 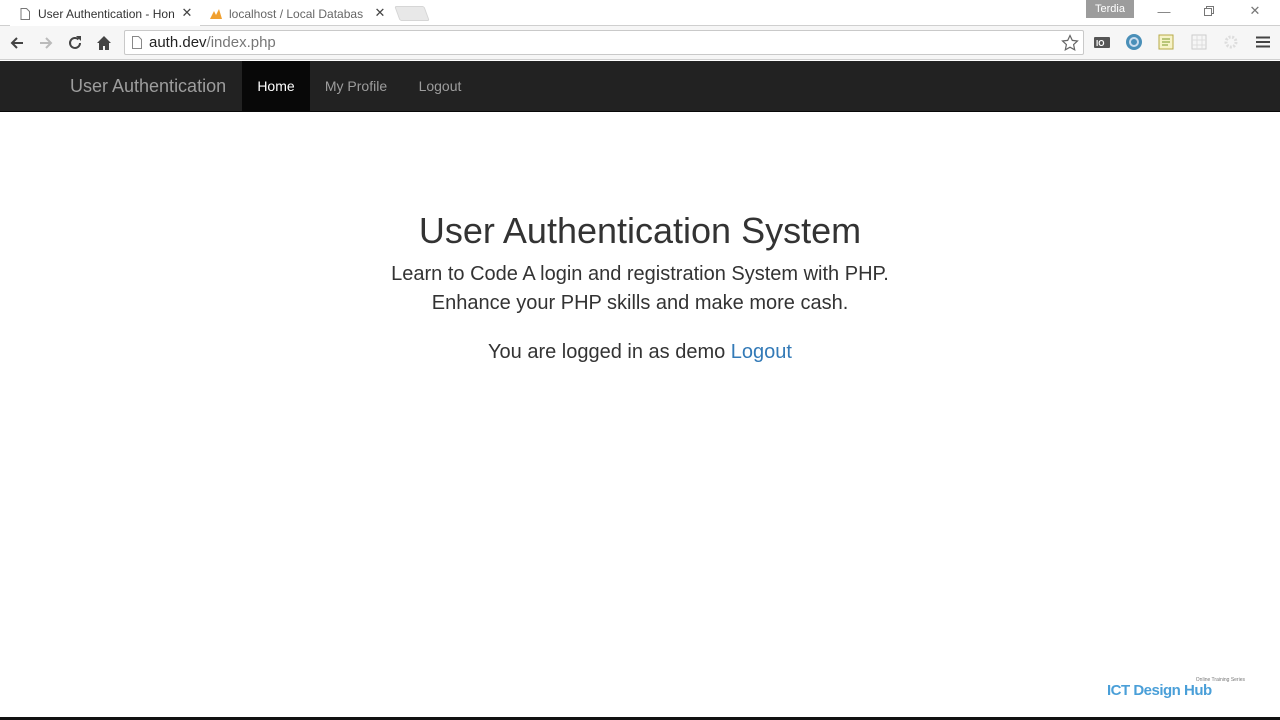 I want to click on nav-item-logout: Logout, so click(x=440, y=86).